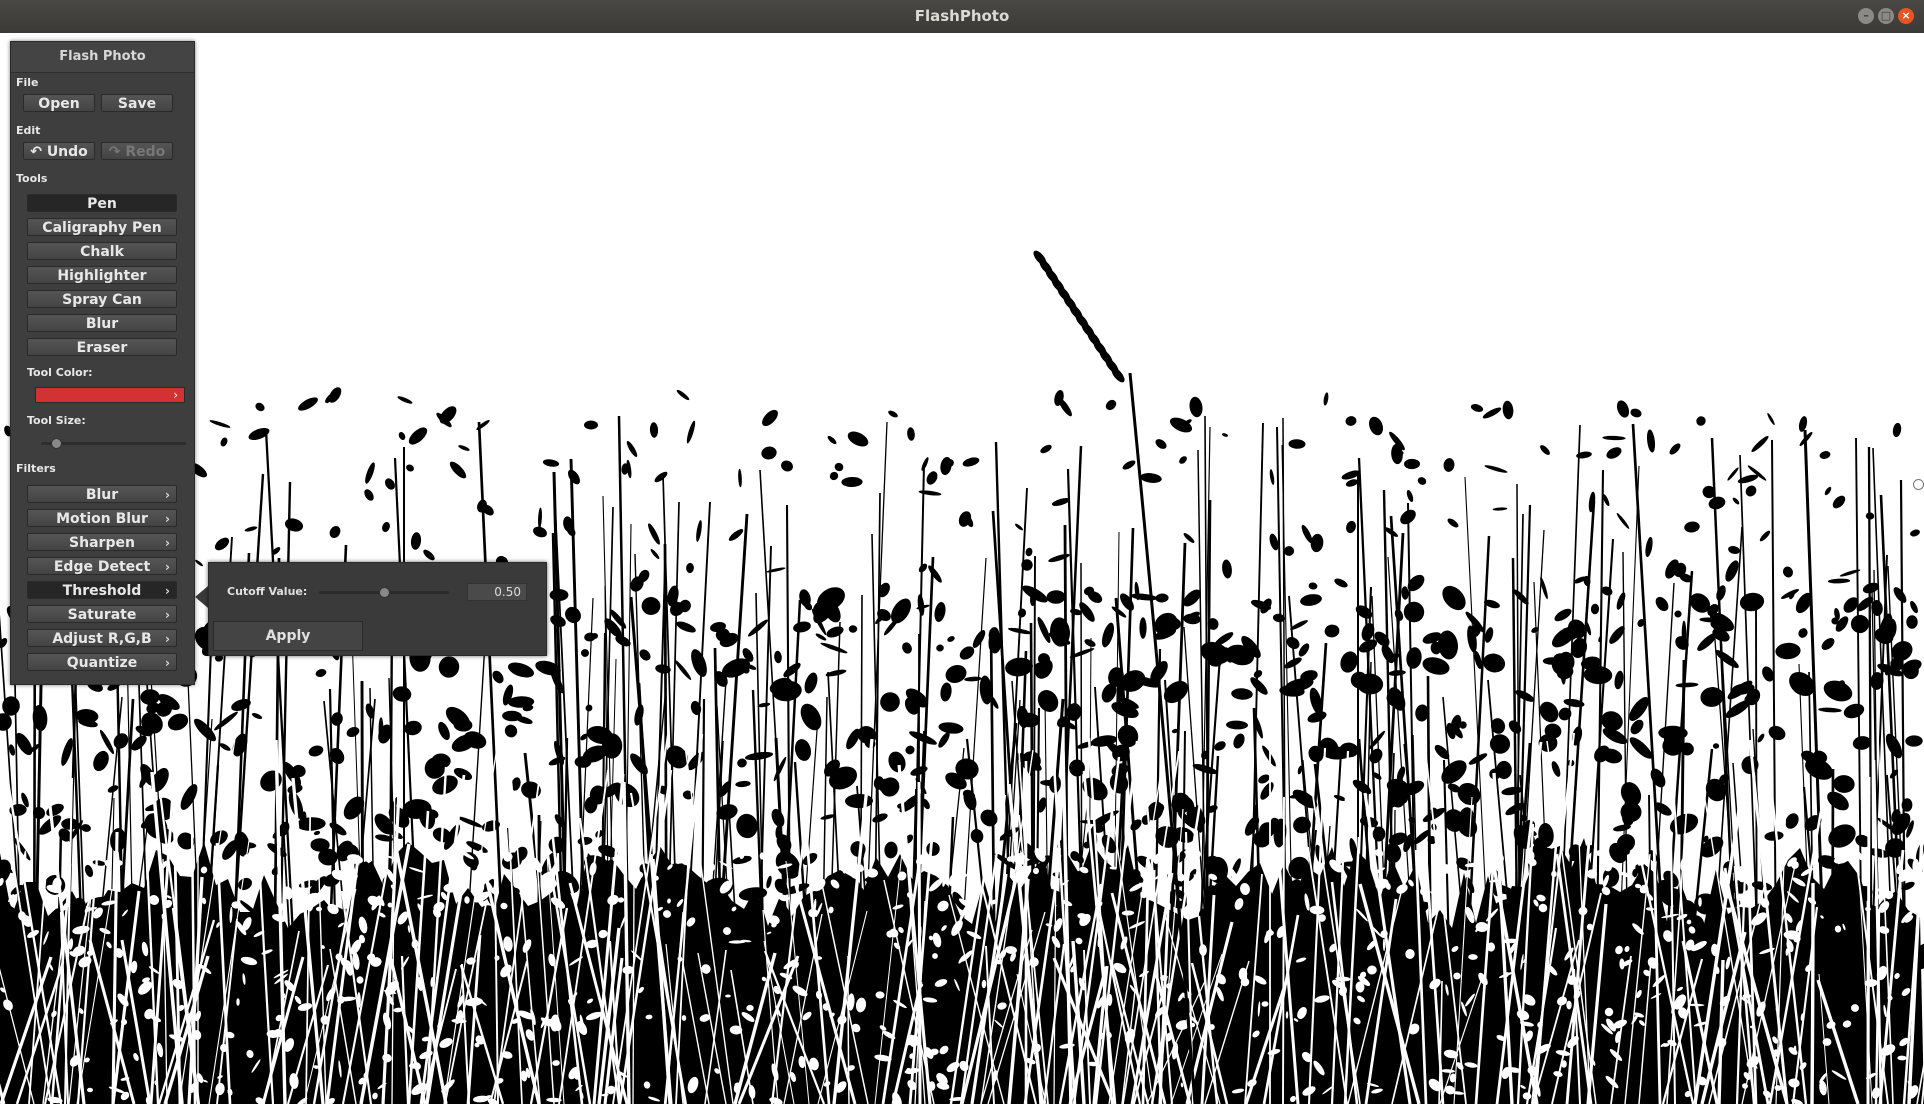 This screenshot has width=1924, height=1104. I want to click on undo-label: Undo, so click(67, 152).